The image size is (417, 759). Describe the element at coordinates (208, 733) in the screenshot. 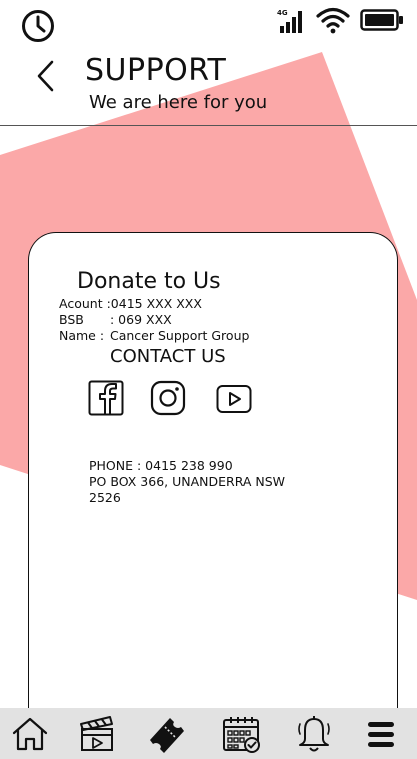

I see `bottom-navigation` at that location.